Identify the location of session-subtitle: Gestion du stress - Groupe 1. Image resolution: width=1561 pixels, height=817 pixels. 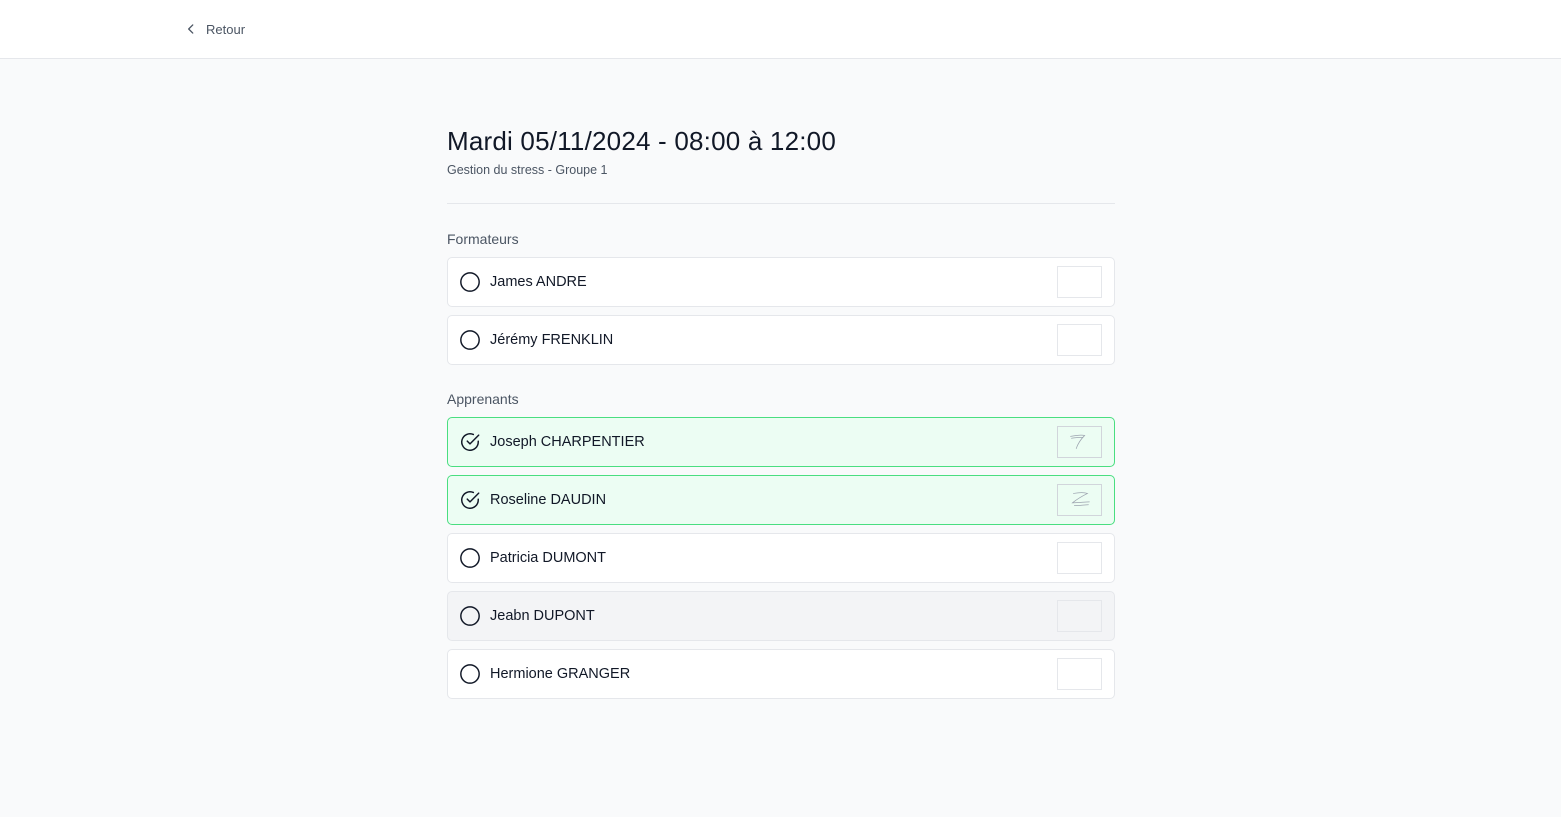
(527, 170).